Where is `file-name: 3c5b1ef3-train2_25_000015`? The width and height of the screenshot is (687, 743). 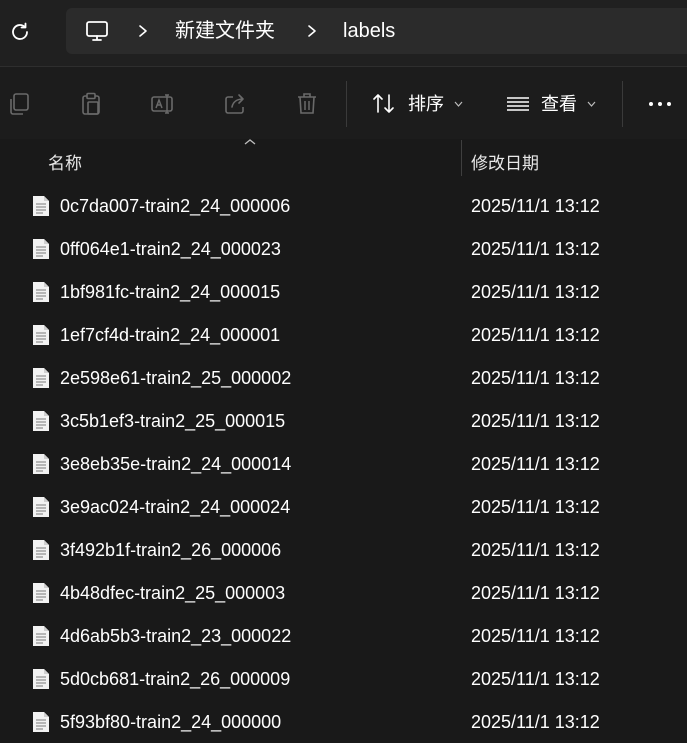 file-name: 3c5b1ef3-train2_25_000015 is located at coordinates (173, 421).